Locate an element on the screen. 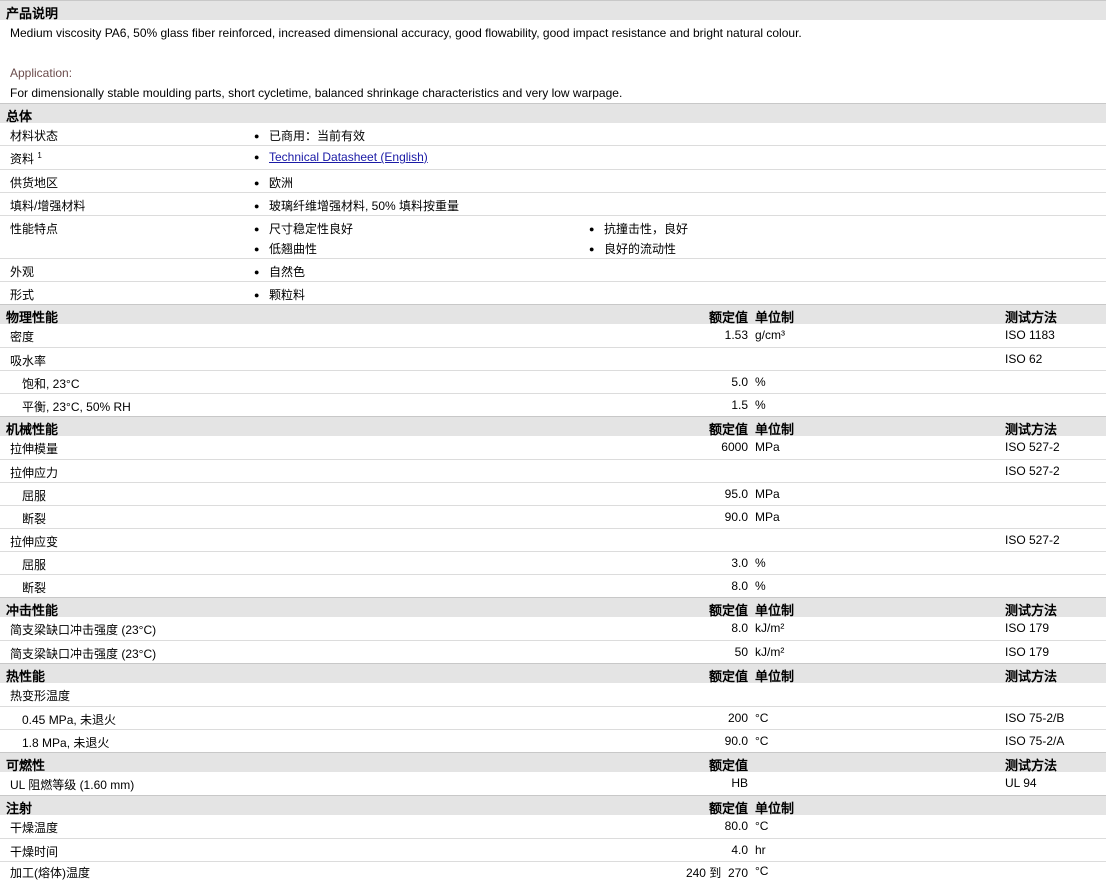 The width and height of the screenshot is (1106, 881). row-label: 资料 1 is located at coordinates (26, 158).